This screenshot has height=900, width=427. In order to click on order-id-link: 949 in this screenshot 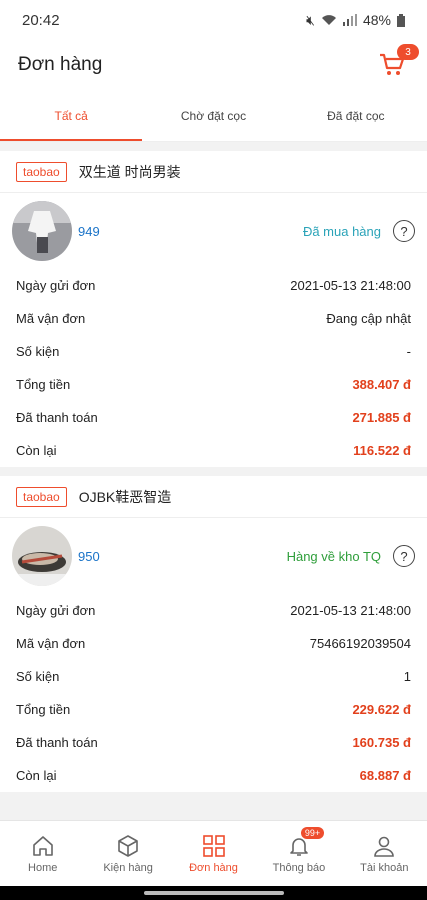, I will do `click(190, 231)`.